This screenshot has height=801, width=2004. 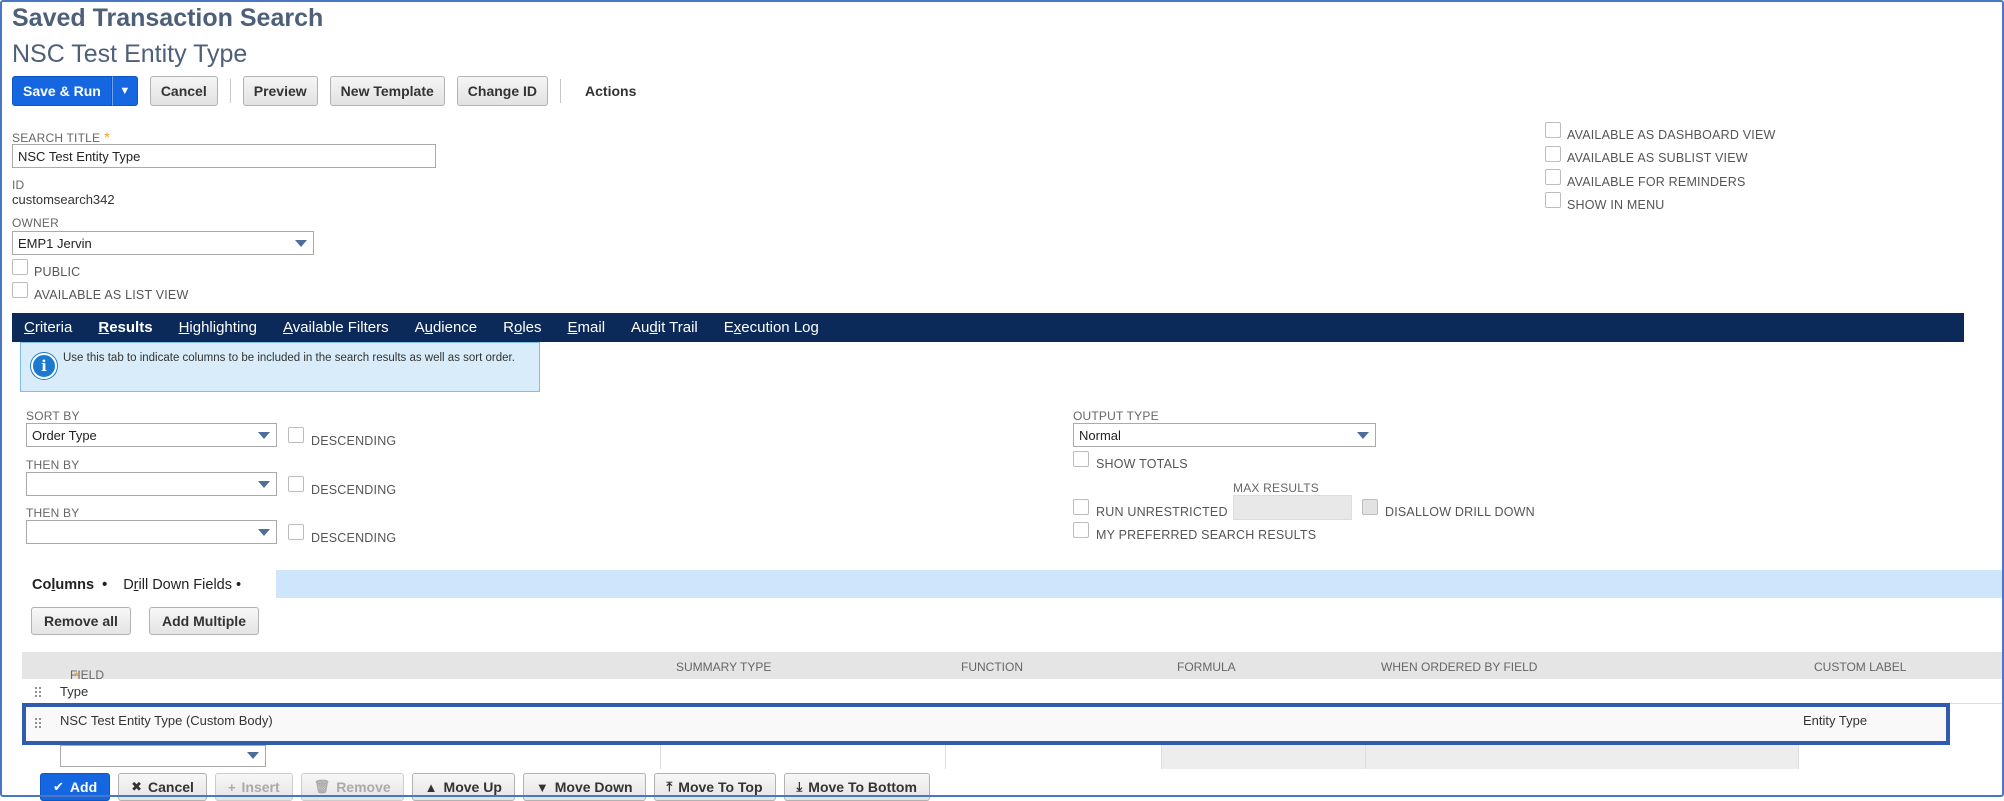 I want to click on disallow-drill-down-checkbox, so click(x=1370, y=507).